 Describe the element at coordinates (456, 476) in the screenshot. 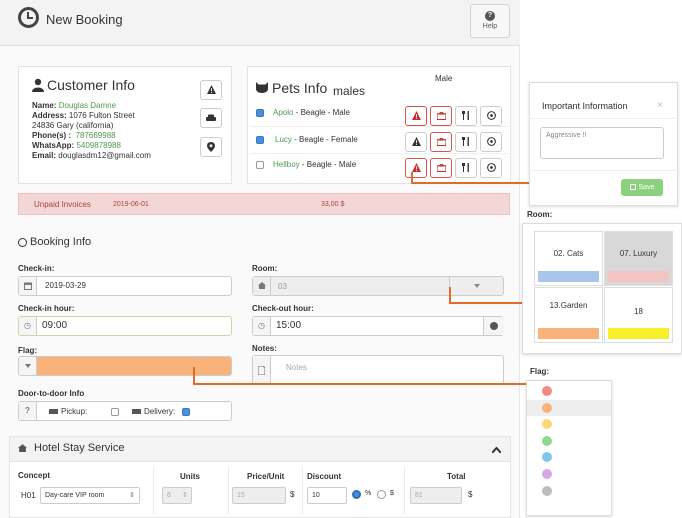

I see `column-header-total: Total` at that location.